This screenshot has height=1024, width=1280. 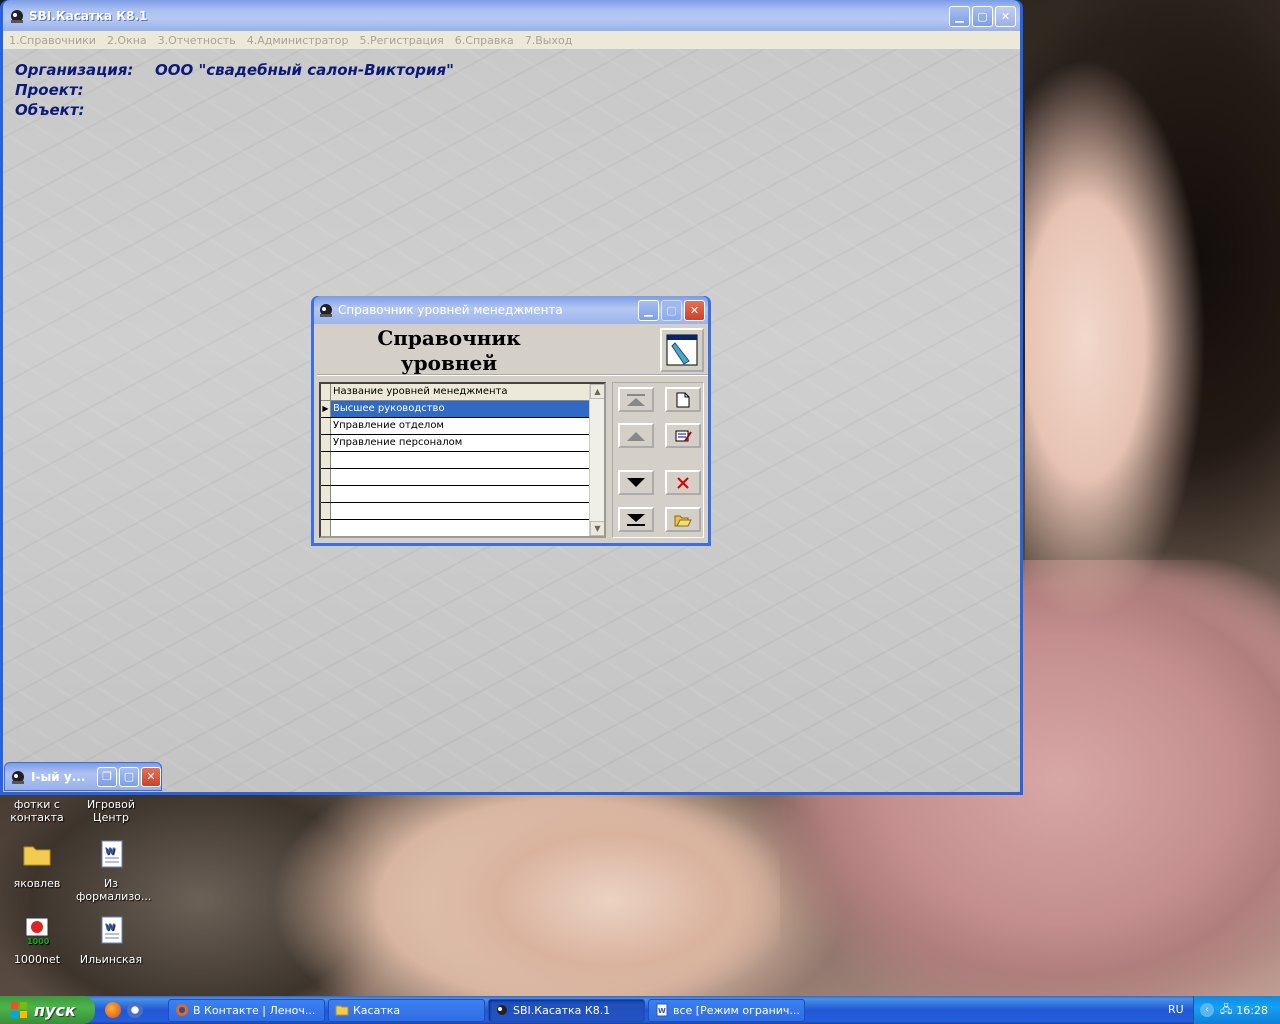 What do you see at coordinates (467, 426) in the screenshot?
I see `table-cell: Управление отделом` at bounding box center [467, 426].